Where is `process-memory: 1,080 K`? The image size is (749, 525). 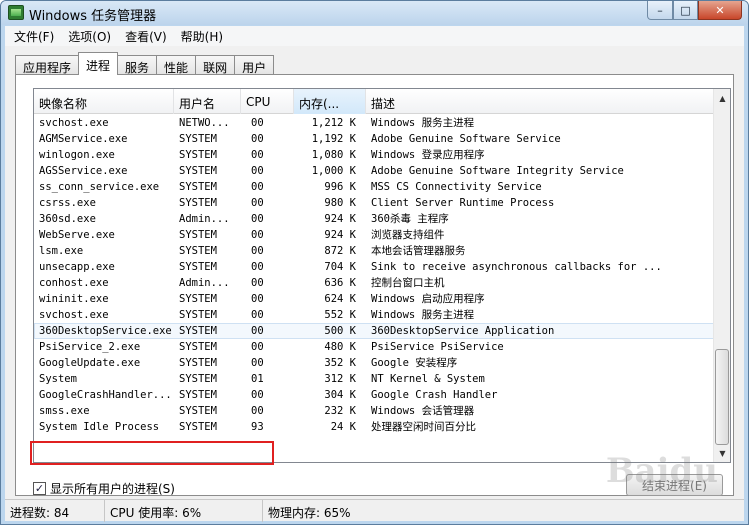 process-memory: 1,080 K is located at coordinates (333, 155).